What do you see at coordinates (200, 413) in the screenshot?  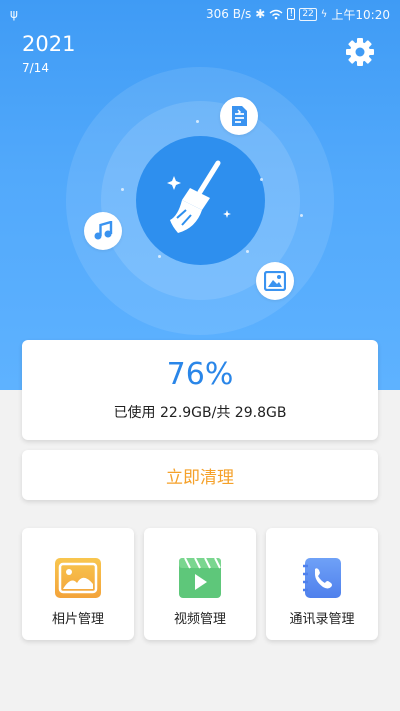 I see `storage-usage-text: 已使用 22.9GB/共 29.8GB` at bounding box center [200, 413].